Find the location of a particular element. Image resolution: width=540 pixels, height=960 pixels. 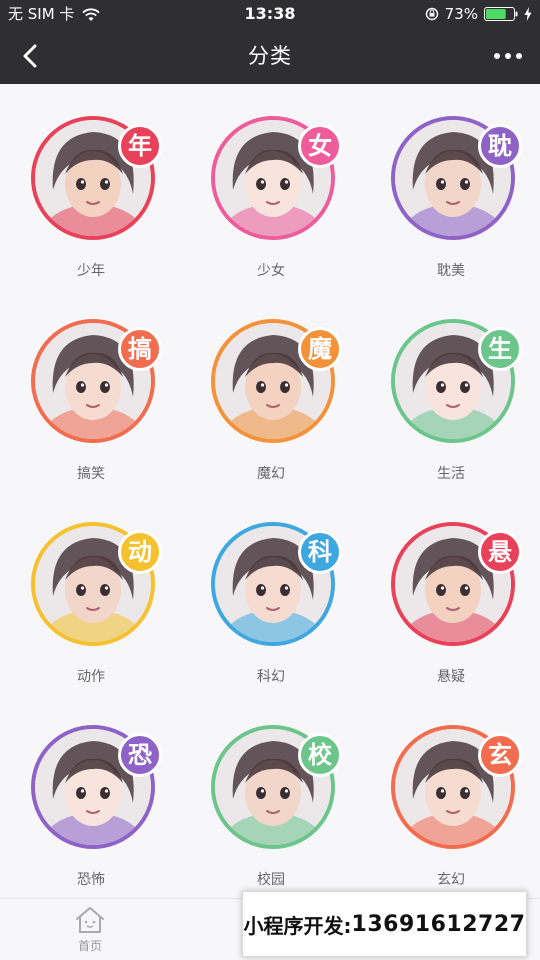

category-label: 少年 is located at coordinates (91, 271).